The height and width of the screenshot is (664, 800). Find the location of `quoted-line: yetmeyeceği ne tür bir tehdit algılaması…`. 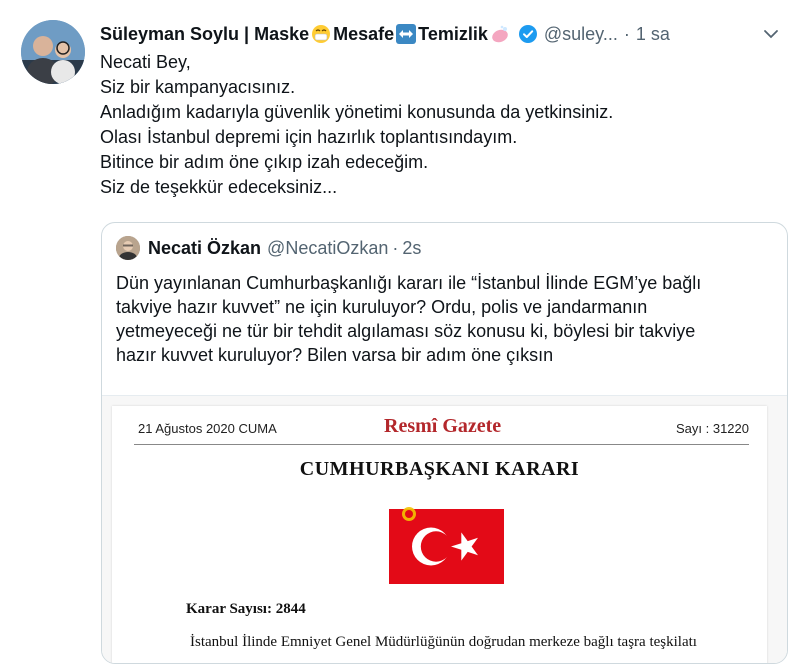

quoted-line: yetmeyeceği ne tür bir tehdit algılaması… is located at coordinates (406, 331).